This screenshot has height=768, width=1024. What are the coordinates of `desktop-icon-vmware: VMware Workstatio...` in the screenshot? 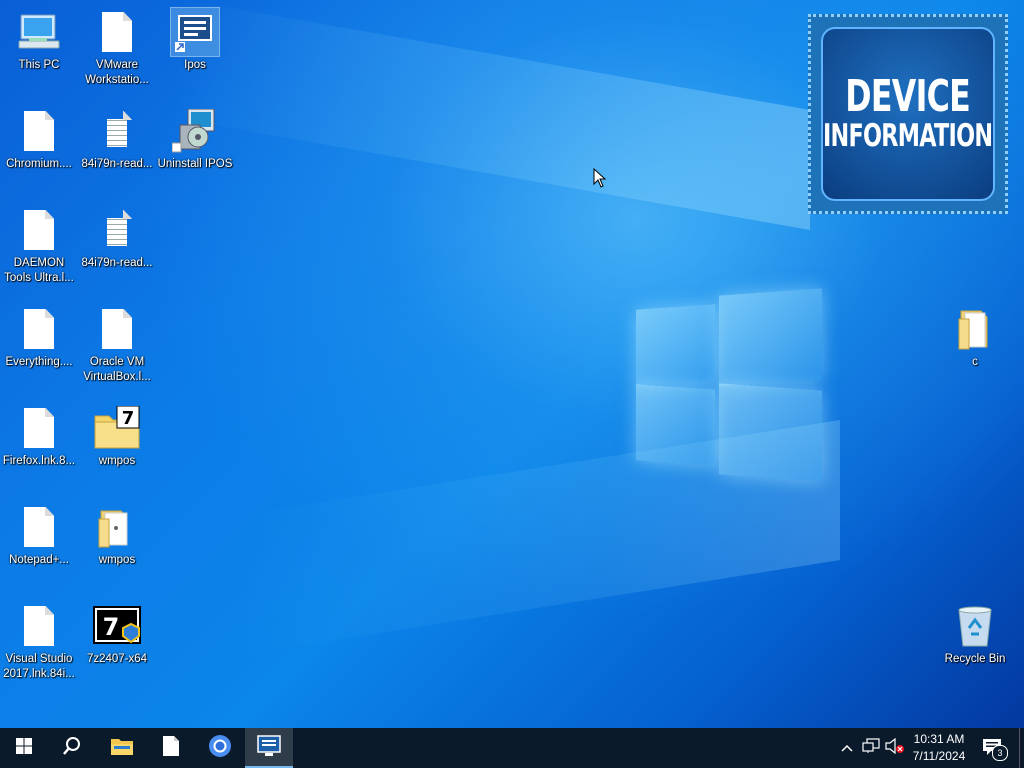 It's located at (117, 48).